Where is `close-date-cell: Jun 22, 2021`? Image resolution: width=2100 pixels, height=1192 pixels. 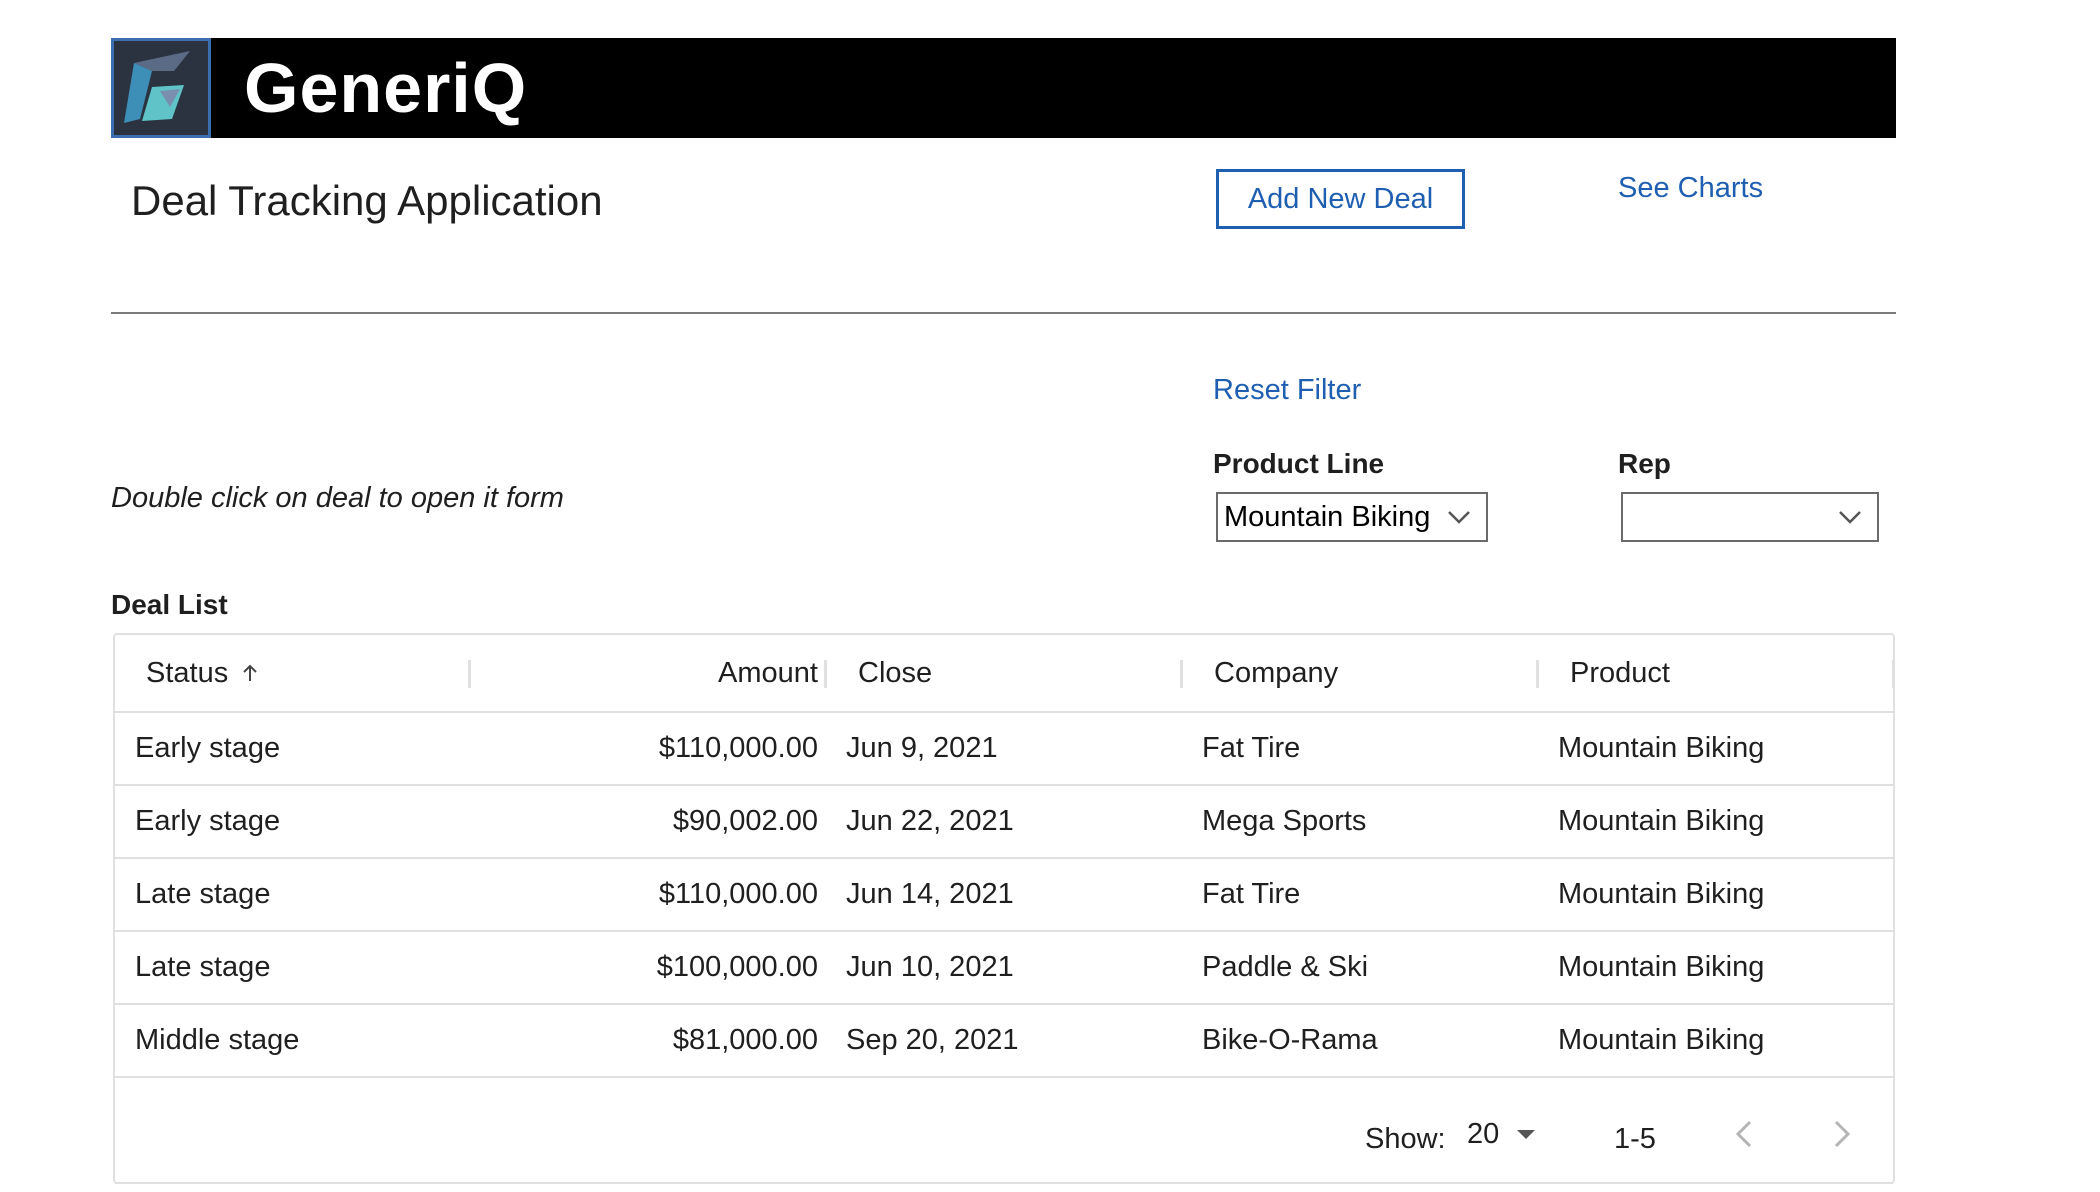 close-date-cell: Jun 22, 2021 is located at coordinates (930, 821).